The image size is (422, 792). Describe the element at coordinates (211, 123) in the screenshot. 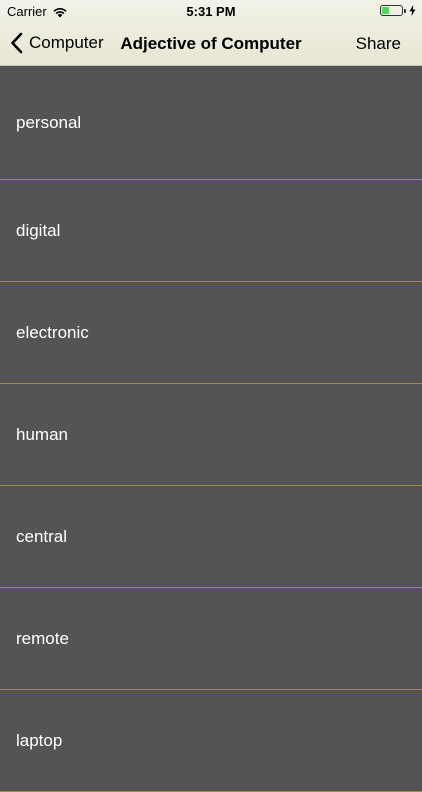

I see `list-item: personal` at that location.